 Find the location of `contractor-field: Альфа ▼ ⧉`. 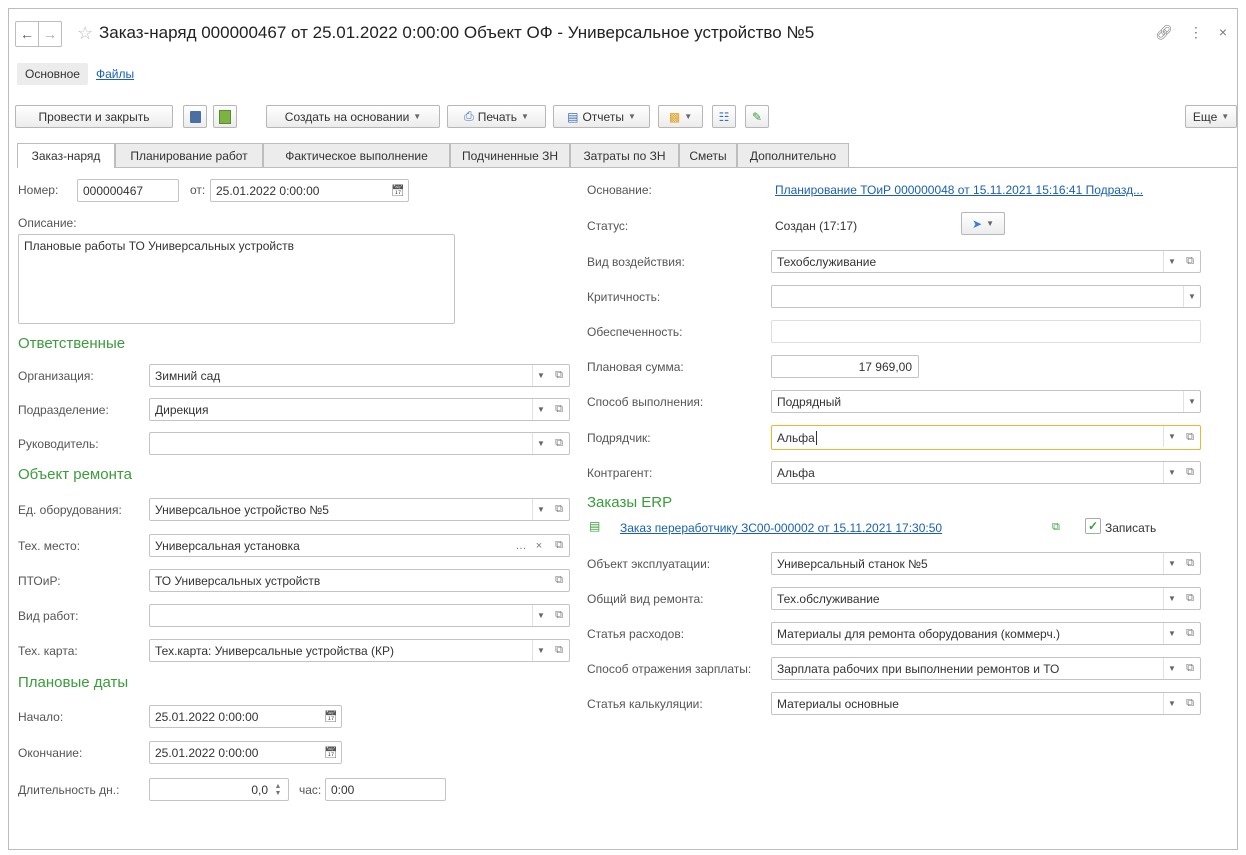

contractor-field: Альфа ▼ ⧉ is located at coordinates (986, 437).